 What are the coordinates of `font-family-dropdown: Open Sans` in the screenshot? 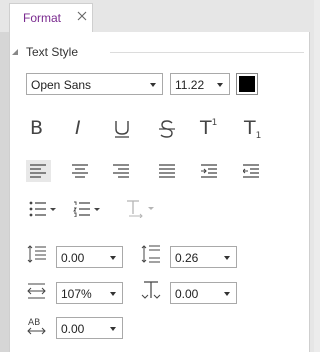 It's located at (94, 84).